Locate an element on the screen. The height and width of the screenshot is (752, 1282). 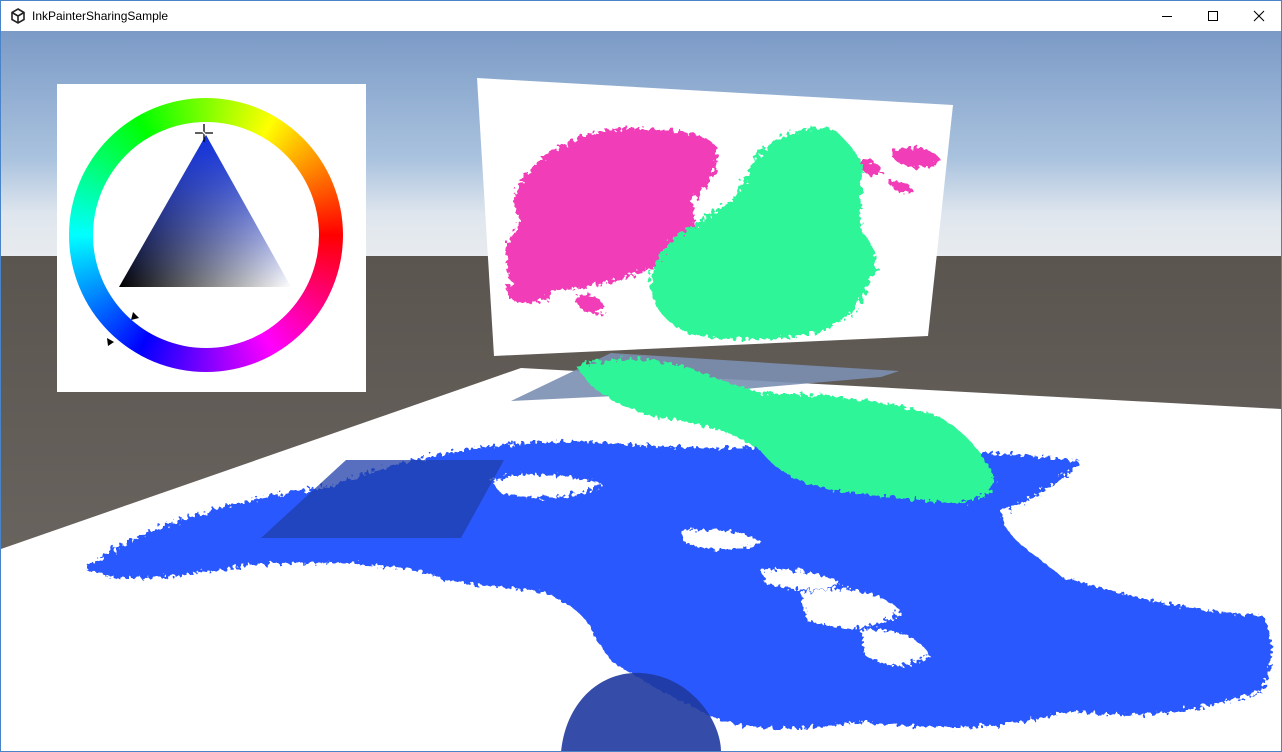
minimize-button is located at coordinates (1167, 16).